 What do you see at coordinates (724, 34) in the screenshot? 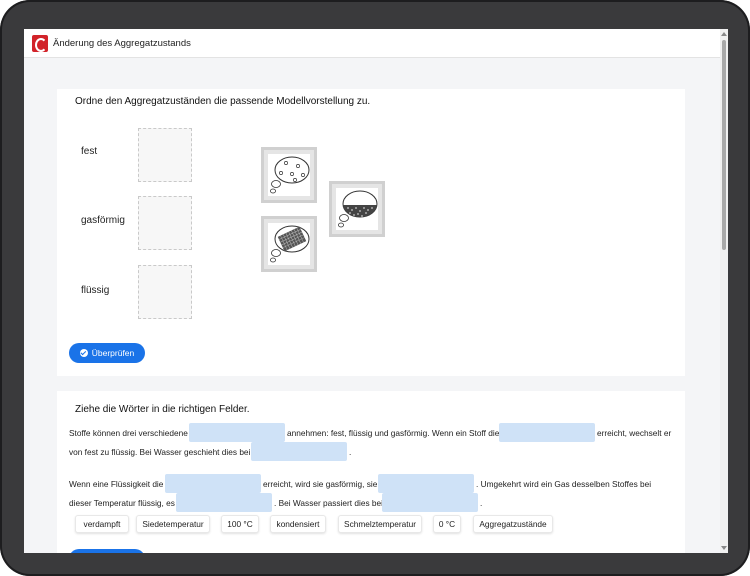
I see `scroll-up-arrow-icon` at bounding box center [724, 34].